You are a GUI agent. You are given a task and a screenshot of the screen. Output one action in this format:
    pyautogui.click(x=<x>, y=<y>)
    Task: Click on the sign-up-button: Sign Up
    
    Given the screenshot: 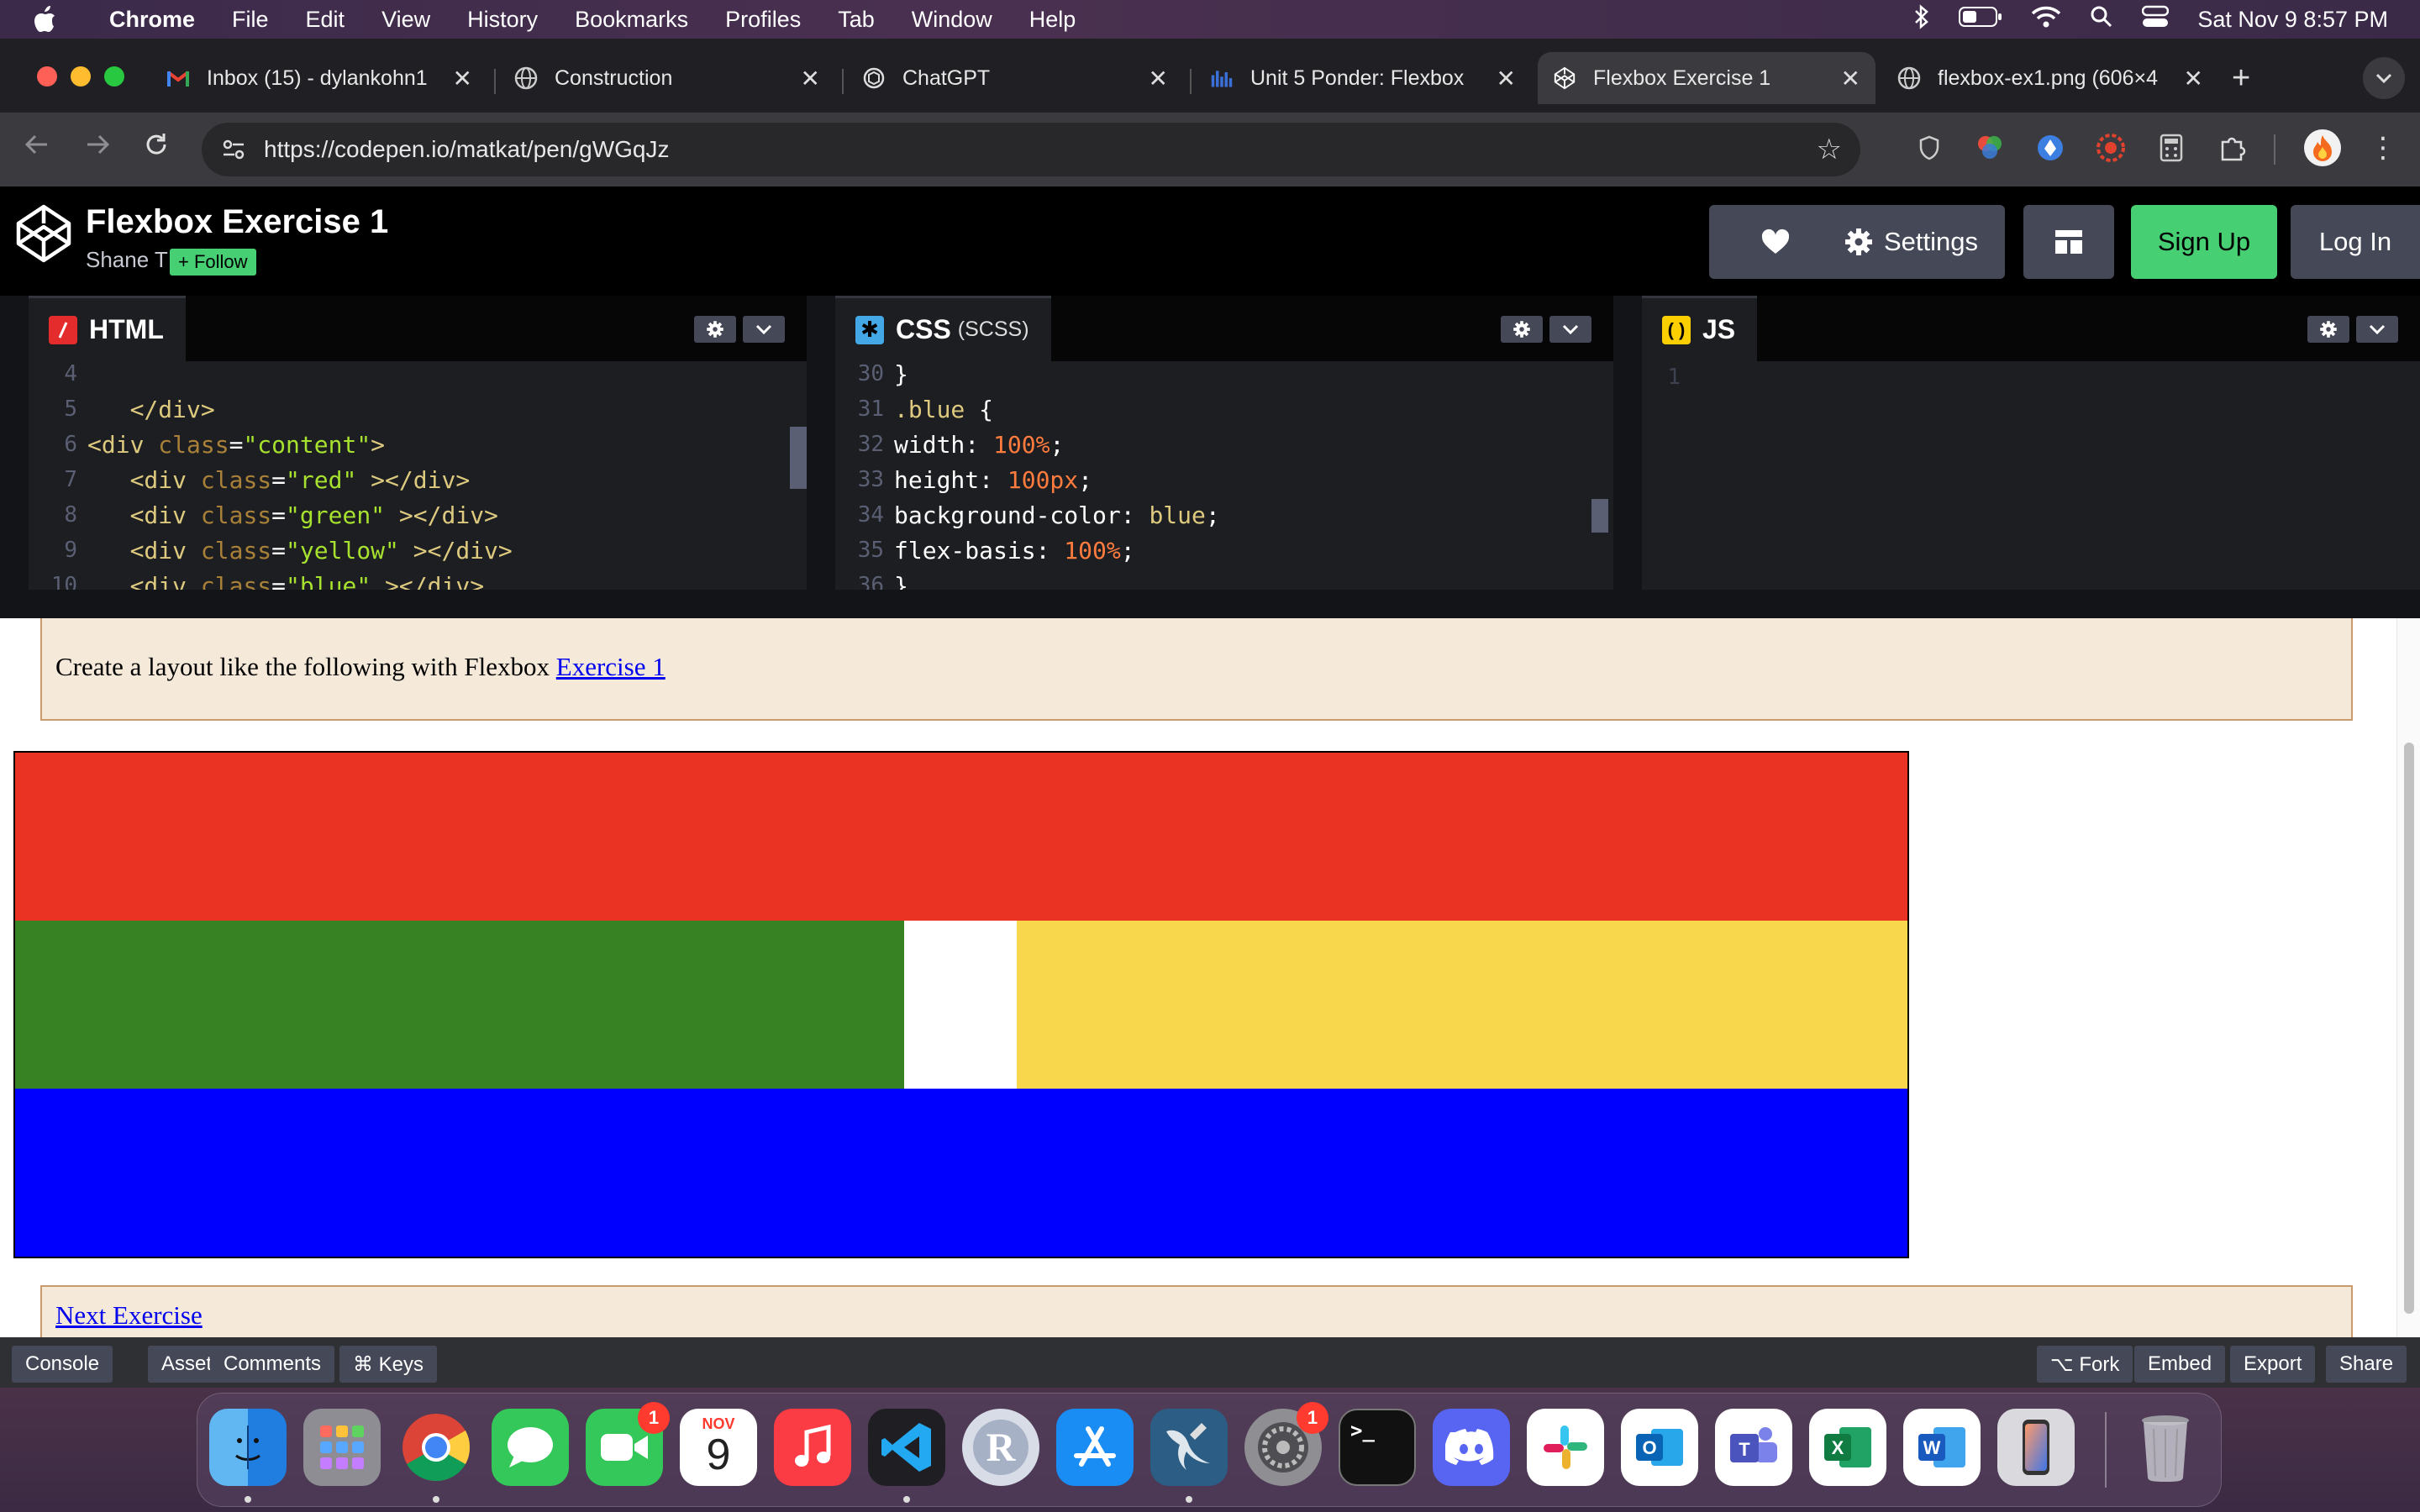 What is the action you would take?
    pyautogui.click(x=2204, y=242)
    